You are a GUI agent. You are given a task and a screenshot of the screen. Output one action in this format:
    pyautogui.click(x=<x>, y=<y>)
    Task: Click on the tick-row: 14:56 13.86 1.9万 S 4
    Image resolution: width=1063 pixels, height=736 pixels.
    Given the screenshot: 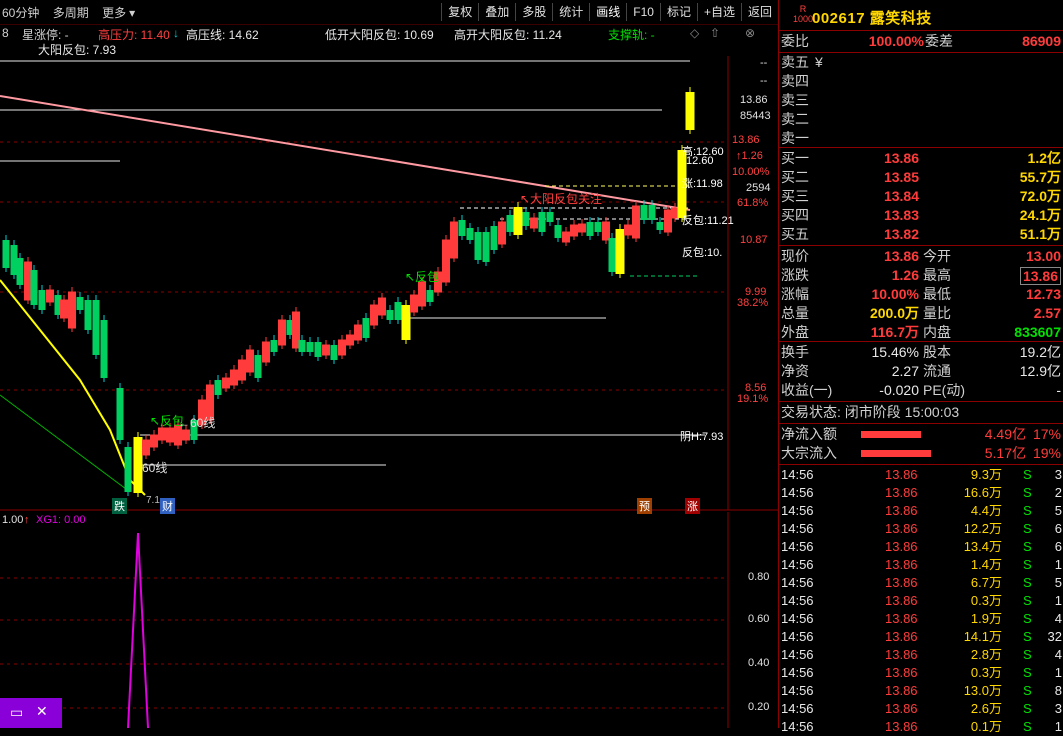 What is the action you would take?
    pyautogui.click(x=921, y=619)
    